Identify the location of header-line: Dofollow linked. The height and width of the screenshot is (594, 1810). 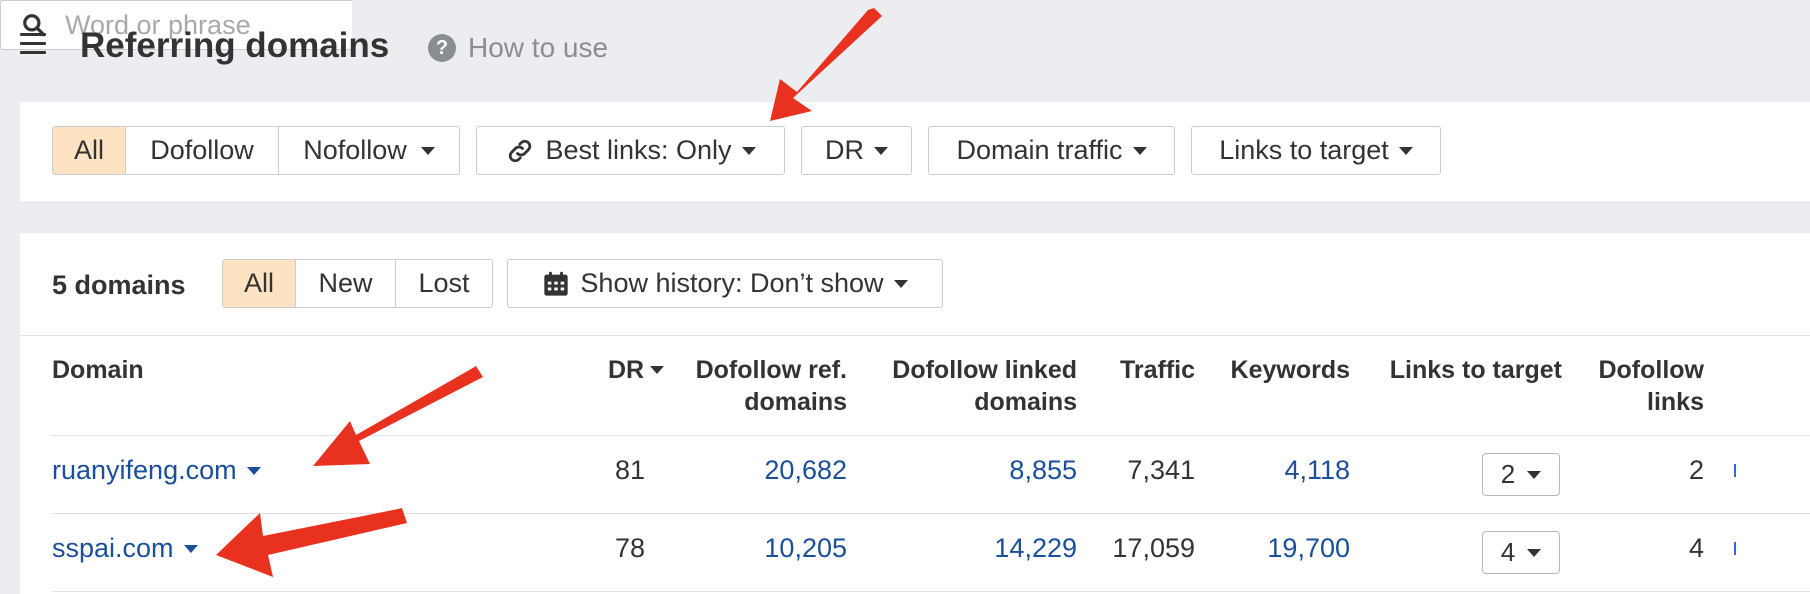
(984, 370).